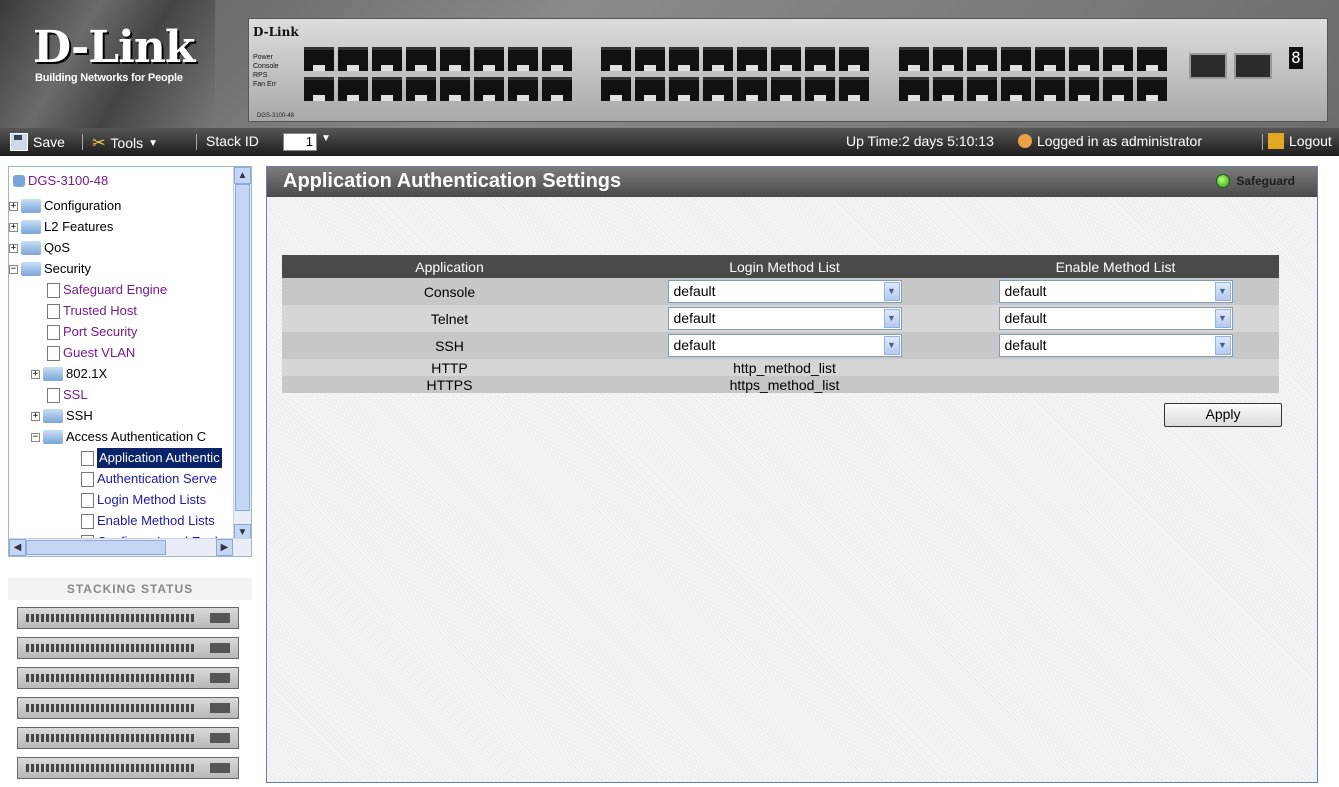  I want to click on tree-label: L2 Features, so click(79, 226).